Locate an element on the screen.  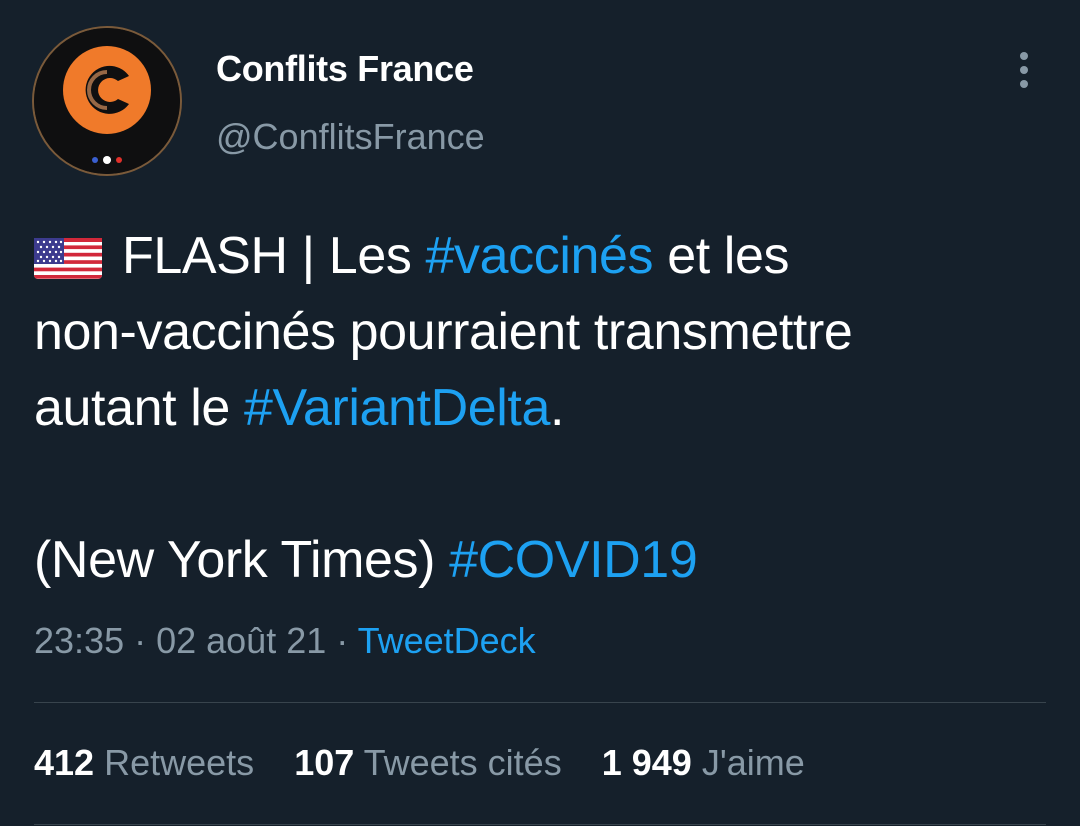
tweet-line-2: non-vaccinés pourraient transmettre is located at coordinates (544, 332).